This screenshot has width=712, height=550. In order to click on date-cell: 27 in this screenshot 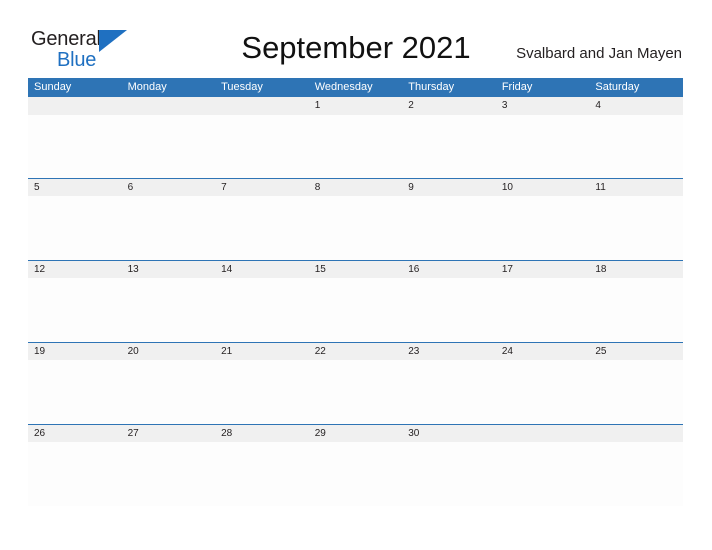, I will do `click(169, 433)`.